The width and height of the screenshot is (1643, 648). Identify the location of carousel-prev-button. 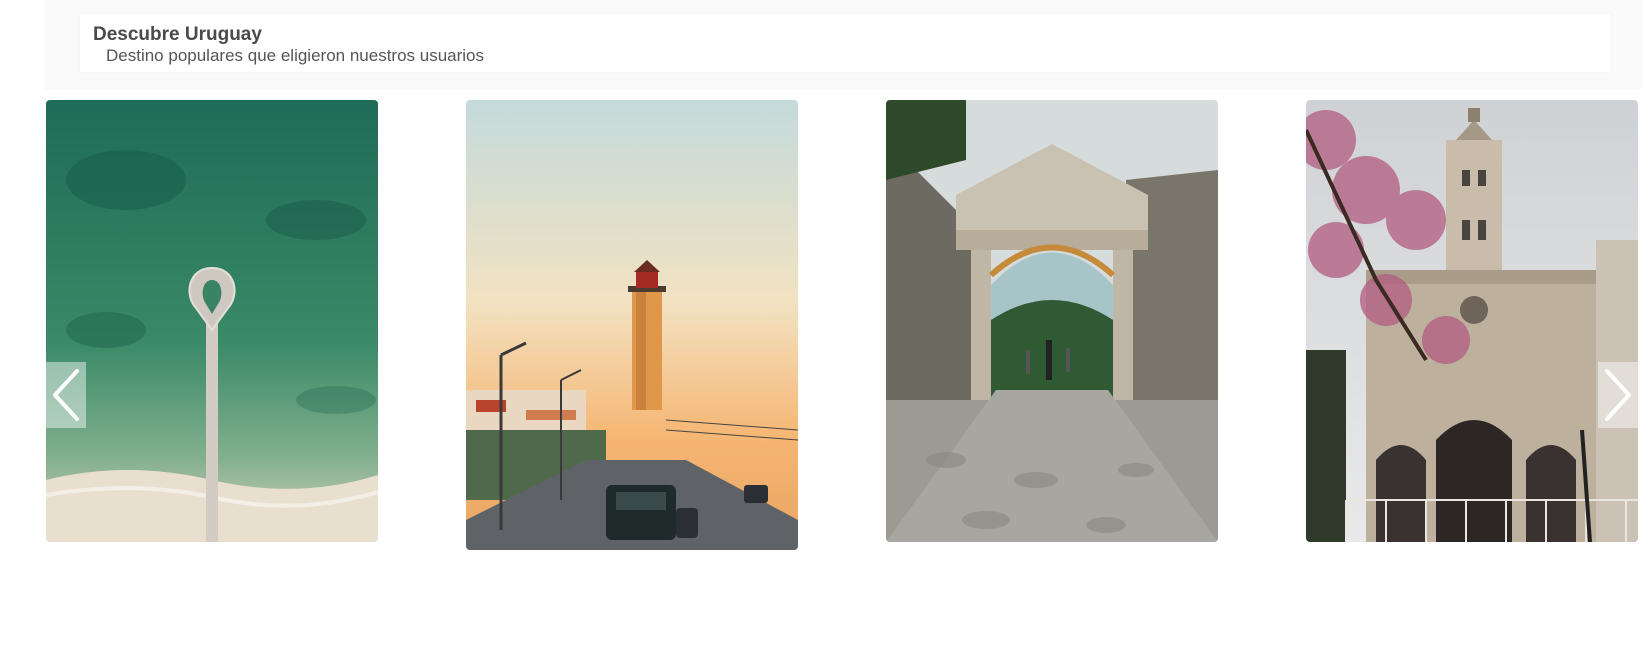
(66, 395).